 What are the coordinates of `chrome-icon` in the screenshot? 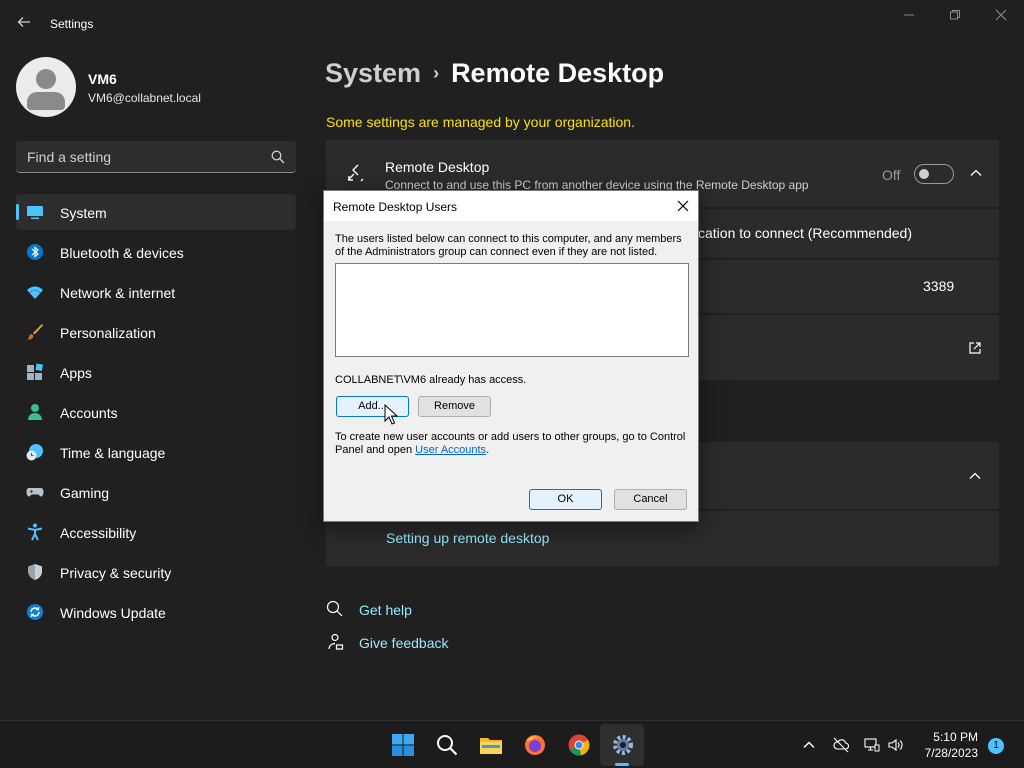 It's located at (579, 745).